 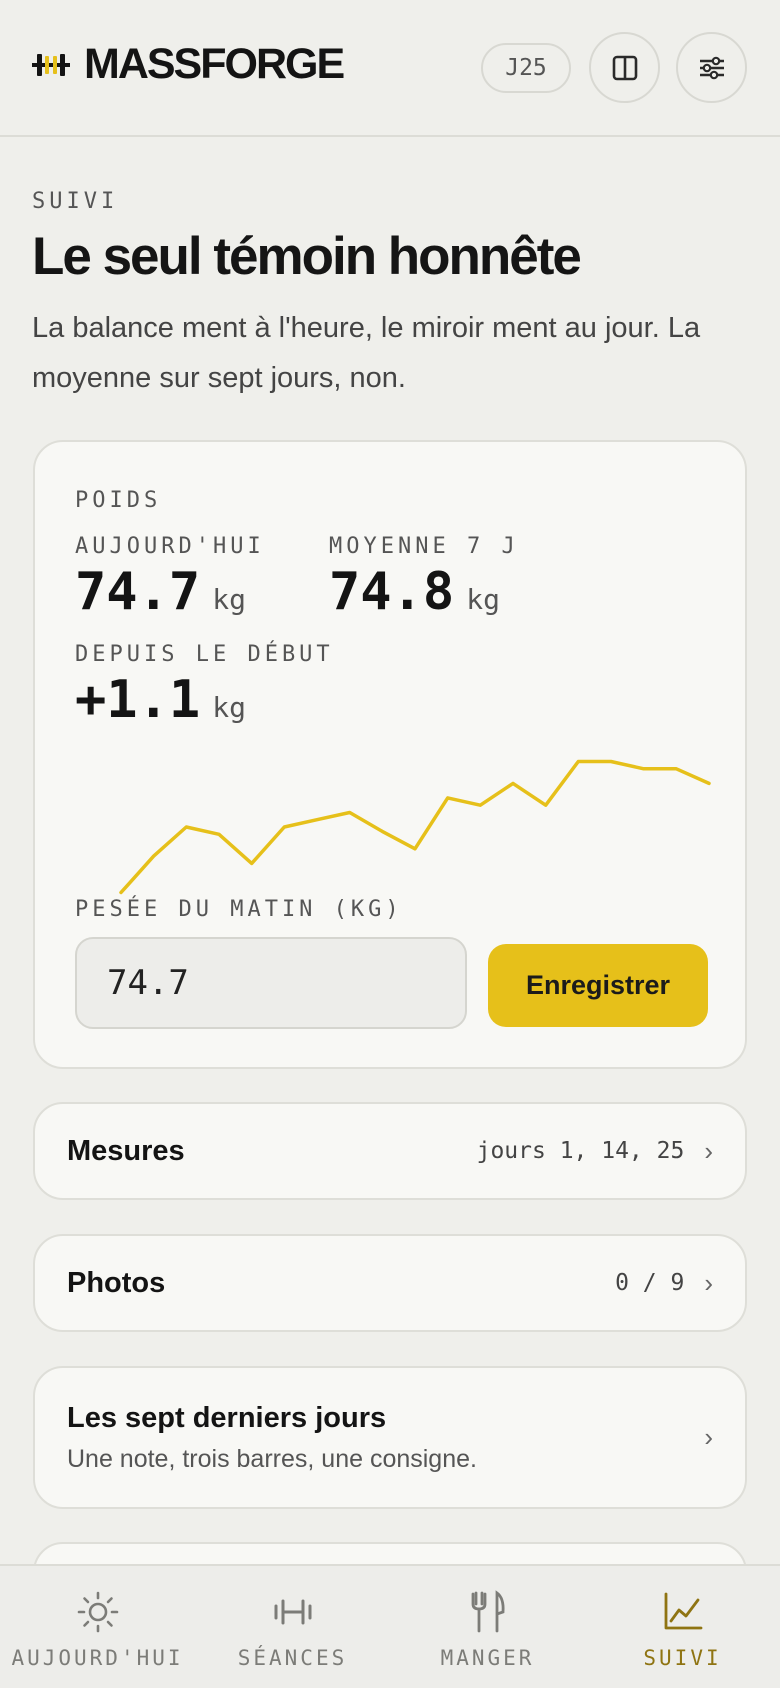 What do you see at coordinates (390, 1151) in the screenshot?
I see `mesures-row: Mesures jours 1, 14, 25 ›` at bounding box center [390, 1151].